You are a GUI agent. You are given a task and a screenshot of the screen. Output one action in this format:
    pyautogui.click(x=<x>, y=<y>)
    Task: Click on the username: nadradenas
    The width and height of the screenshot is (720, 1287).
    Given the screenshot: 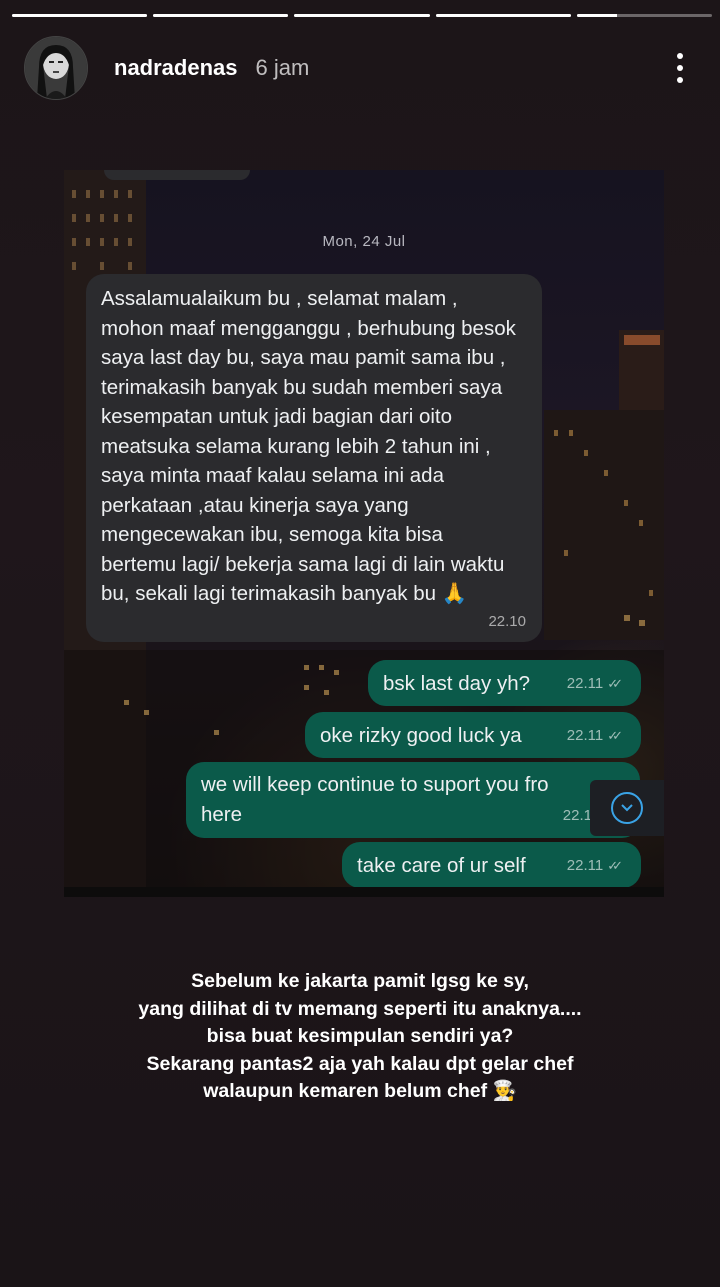 What is the action you would take?
    pyautogui.click(x=176, y=68)
    